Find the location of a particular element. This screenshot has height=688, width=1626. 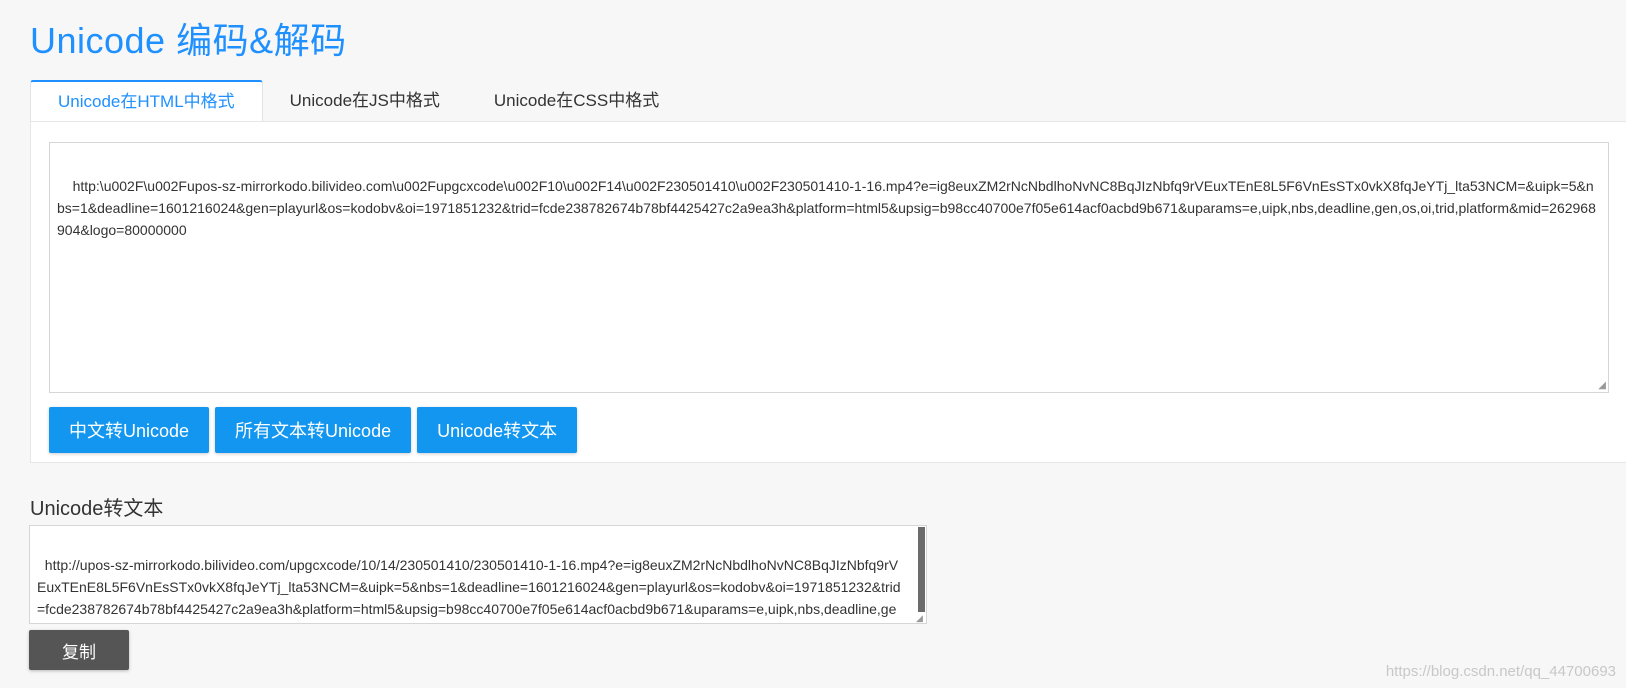

result-section-label: Unicode转文本 is located at coordinates (97, 509).